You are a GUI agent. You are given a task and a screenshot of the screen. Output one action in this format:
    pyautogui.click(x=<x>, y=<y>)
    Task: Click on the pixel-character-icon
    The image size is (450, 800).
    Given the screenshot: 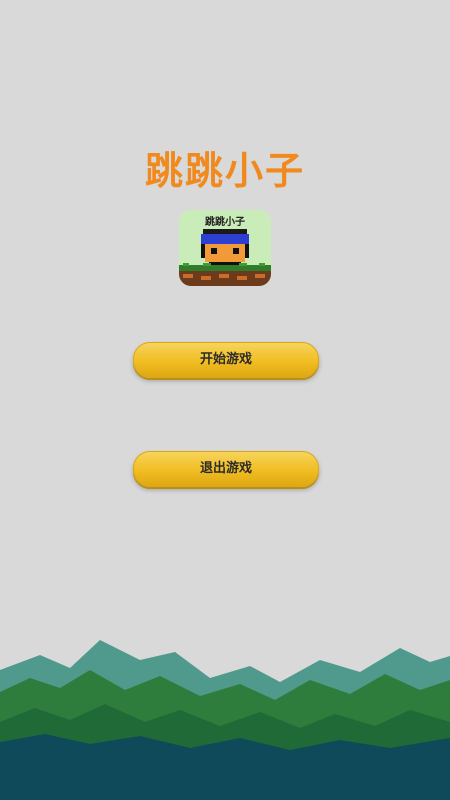 What is the action you would take?
    pyautogui.click(x=225, y=257)
    